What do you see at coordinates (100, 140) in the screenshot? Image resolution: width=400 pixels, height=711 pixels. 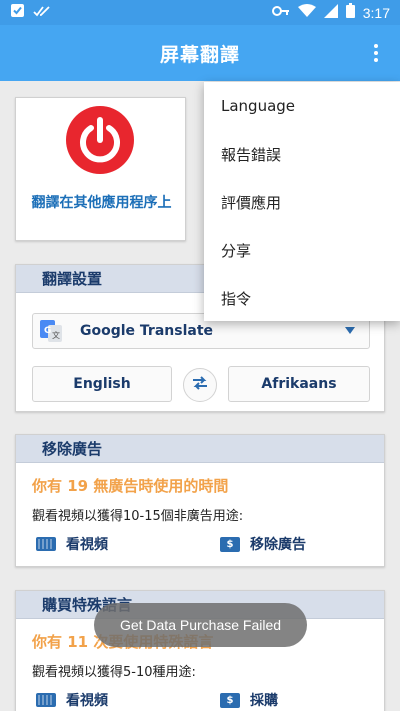 I see `power-icon` at bounding box center [100, 140].